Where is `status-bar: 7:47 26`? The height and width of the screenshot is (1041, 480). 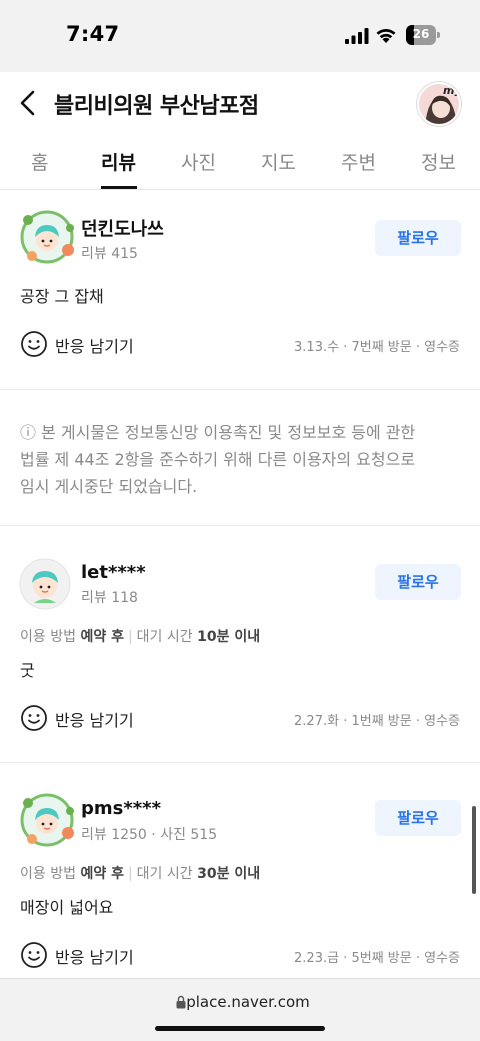
status-bar: 7:47 26 is located at coordinates (240, 36).